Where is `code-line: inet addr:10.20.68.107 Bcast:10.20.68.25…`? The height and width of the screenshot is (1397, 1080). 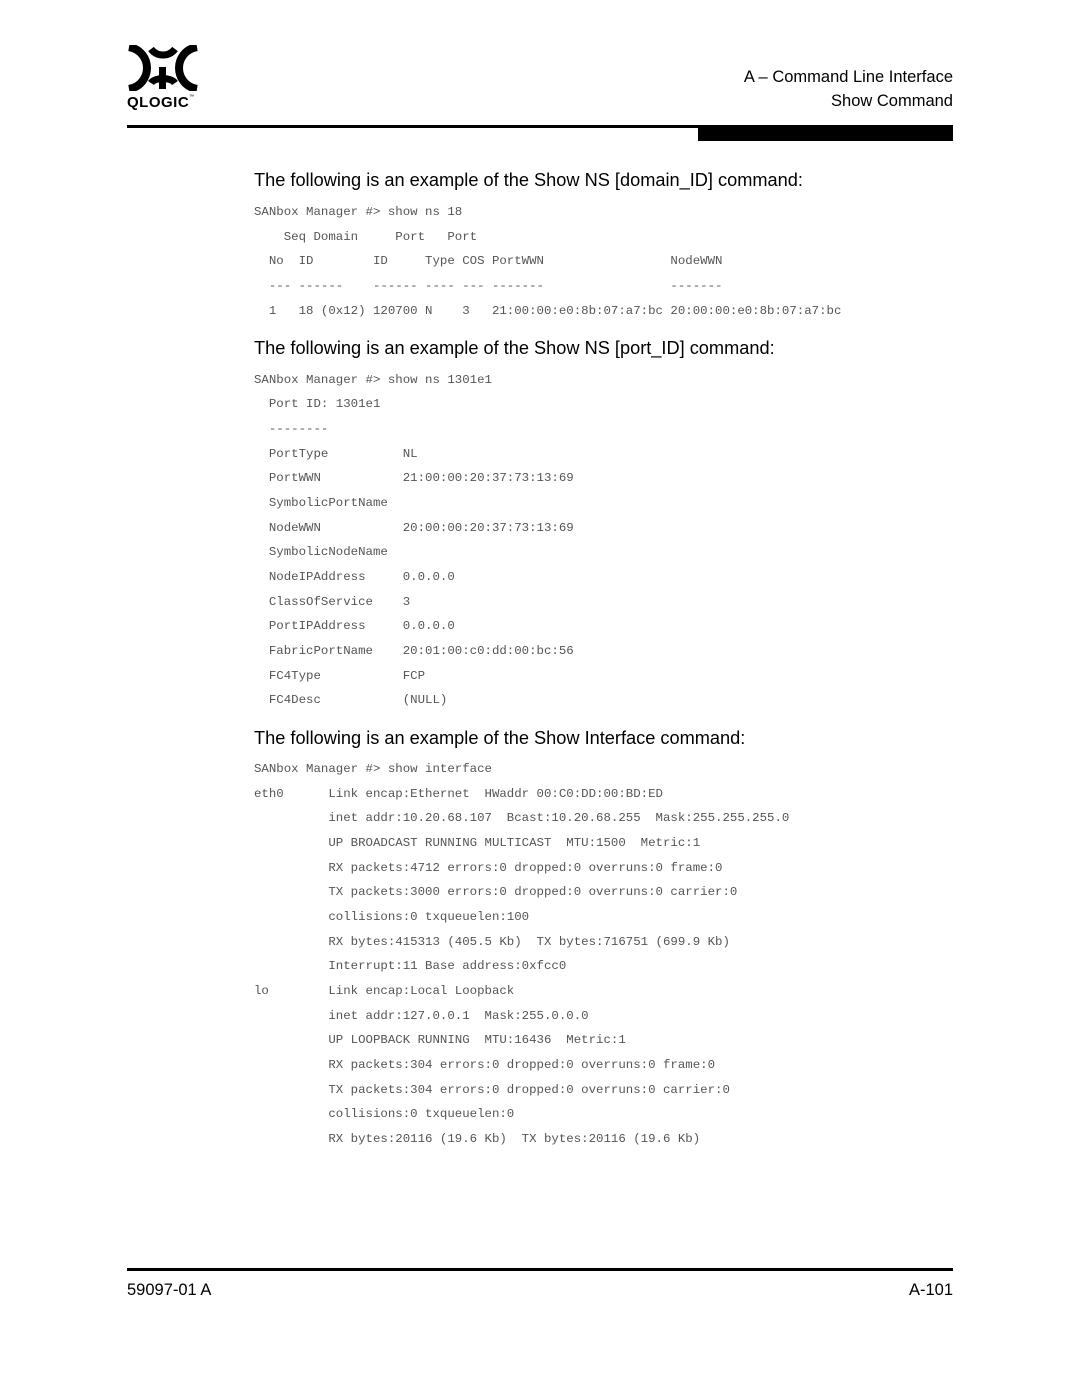
code-line: inet addr:10.20.68.107 Bcast:10.20.68.25… is located at coordinates (522, 818).